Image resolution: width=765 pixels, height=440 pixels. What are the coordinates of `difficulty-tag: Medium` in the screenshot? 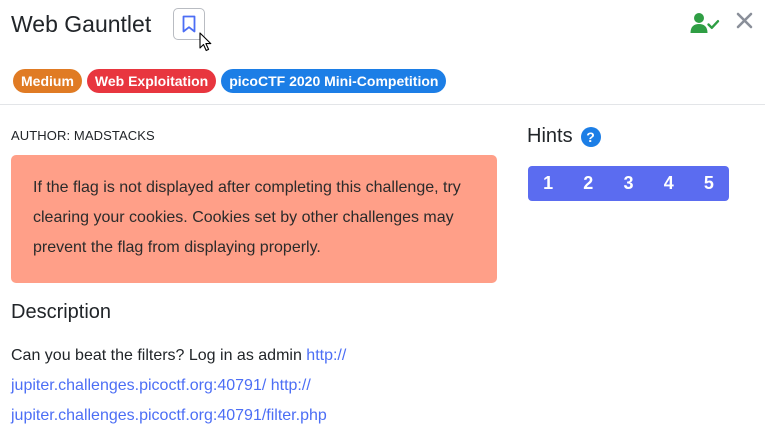 It's located at (47, 81).